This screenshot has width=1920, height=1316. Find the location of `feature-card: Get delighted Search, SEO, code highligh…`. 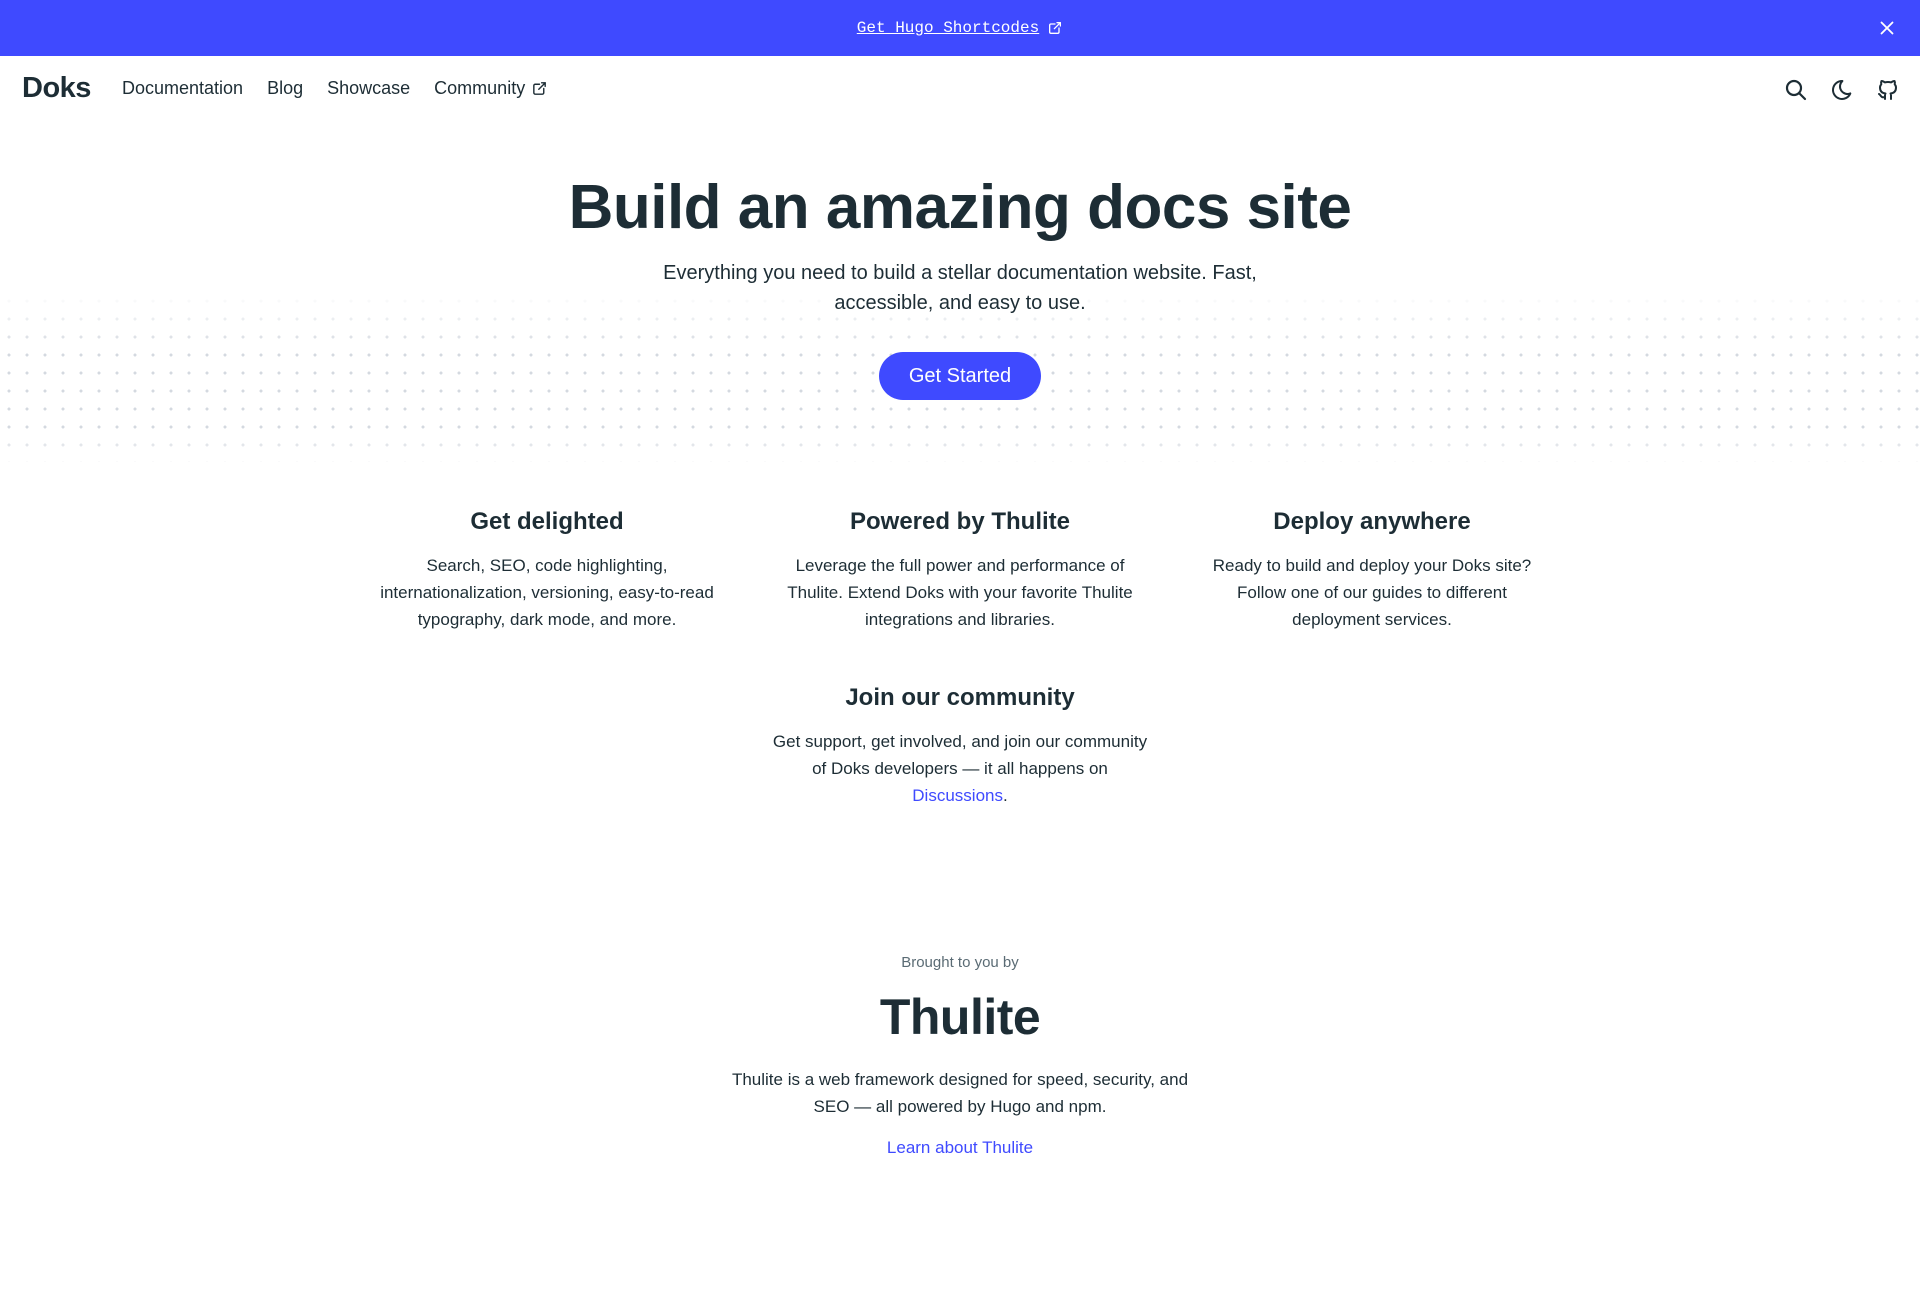

feature-card: Get delighted Search, SEO, code highligh… is located at coordinates (547, 570).